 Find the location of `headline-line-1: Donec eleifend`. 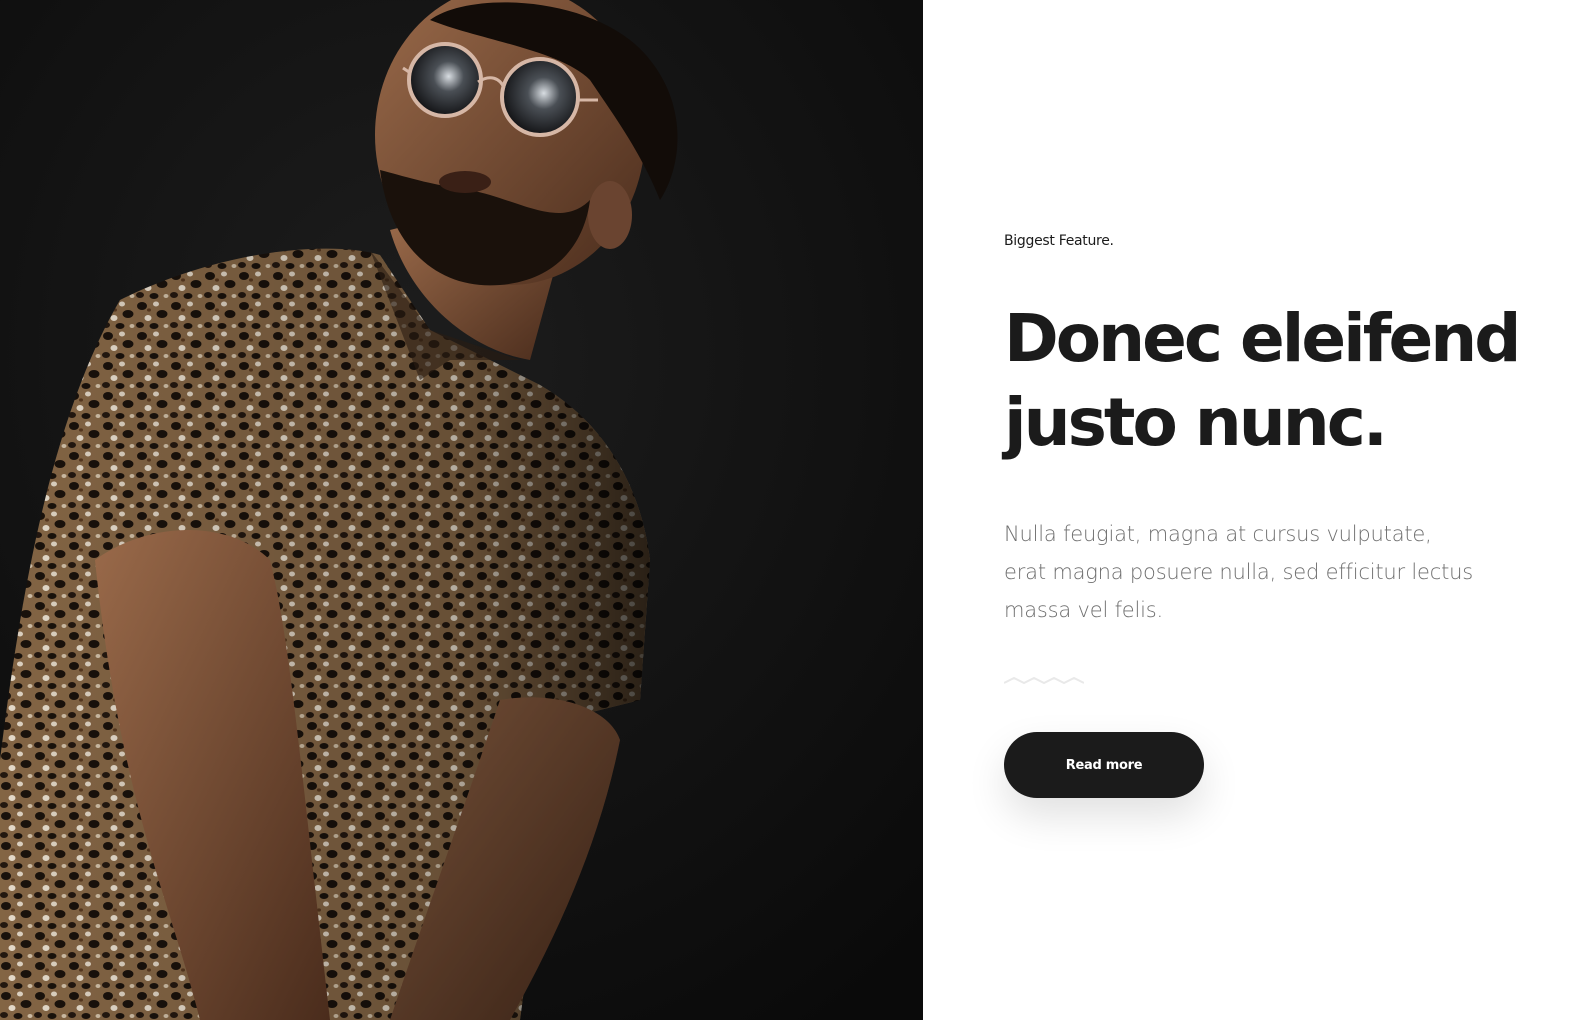

headline-line-1: Donec eleifend is located at coordinates (1262, 338).